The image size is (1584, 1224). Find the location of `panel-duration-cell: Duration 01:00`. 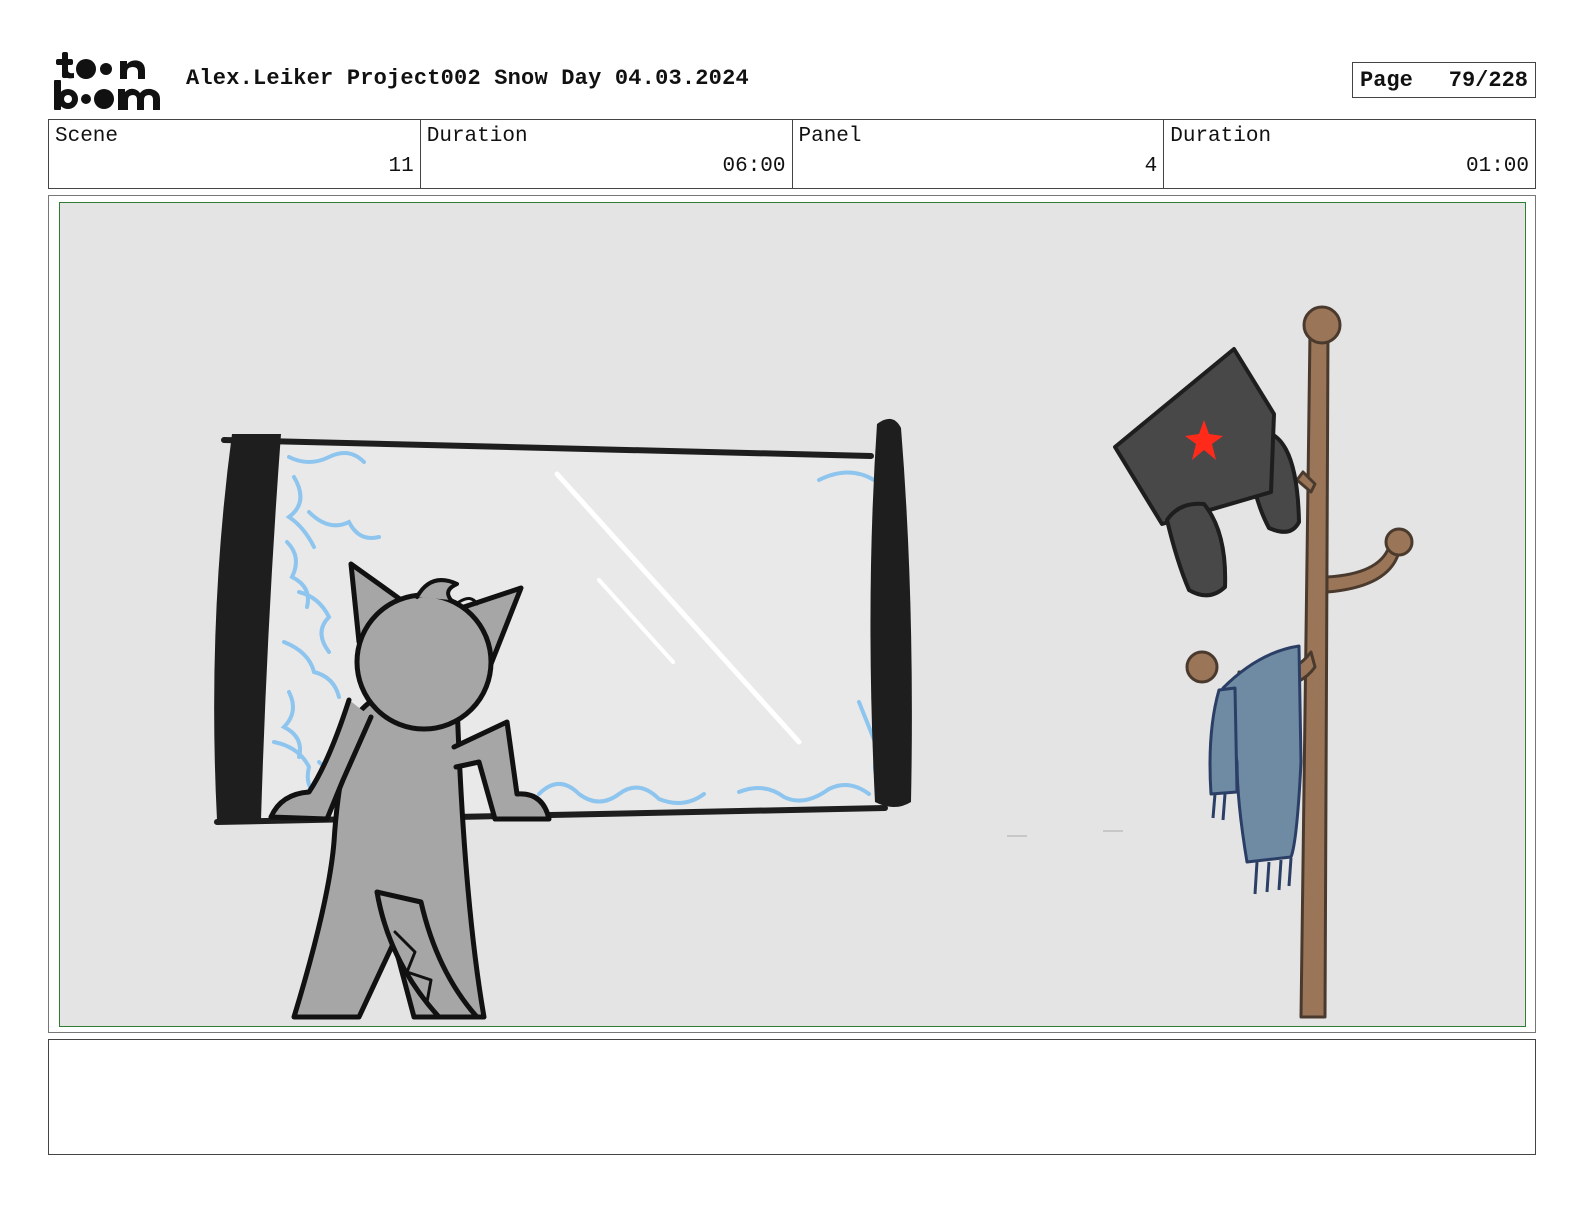

panel-duration-cell: Duration 01:00 is located at coordinates (1349, 154).